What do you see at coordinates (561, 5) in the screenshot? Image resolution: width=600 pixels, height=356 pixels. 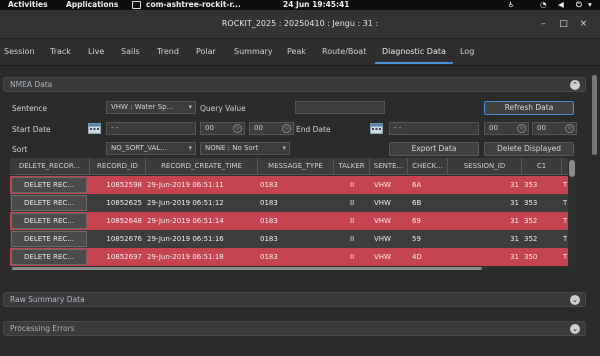 I see `volume-icon: ◀` at bounding box center [561, 5].